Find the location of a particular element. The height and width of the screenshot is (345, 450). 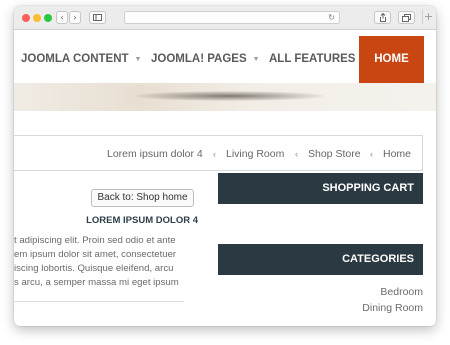

tabs-icon is located at coordinates (406, 18).